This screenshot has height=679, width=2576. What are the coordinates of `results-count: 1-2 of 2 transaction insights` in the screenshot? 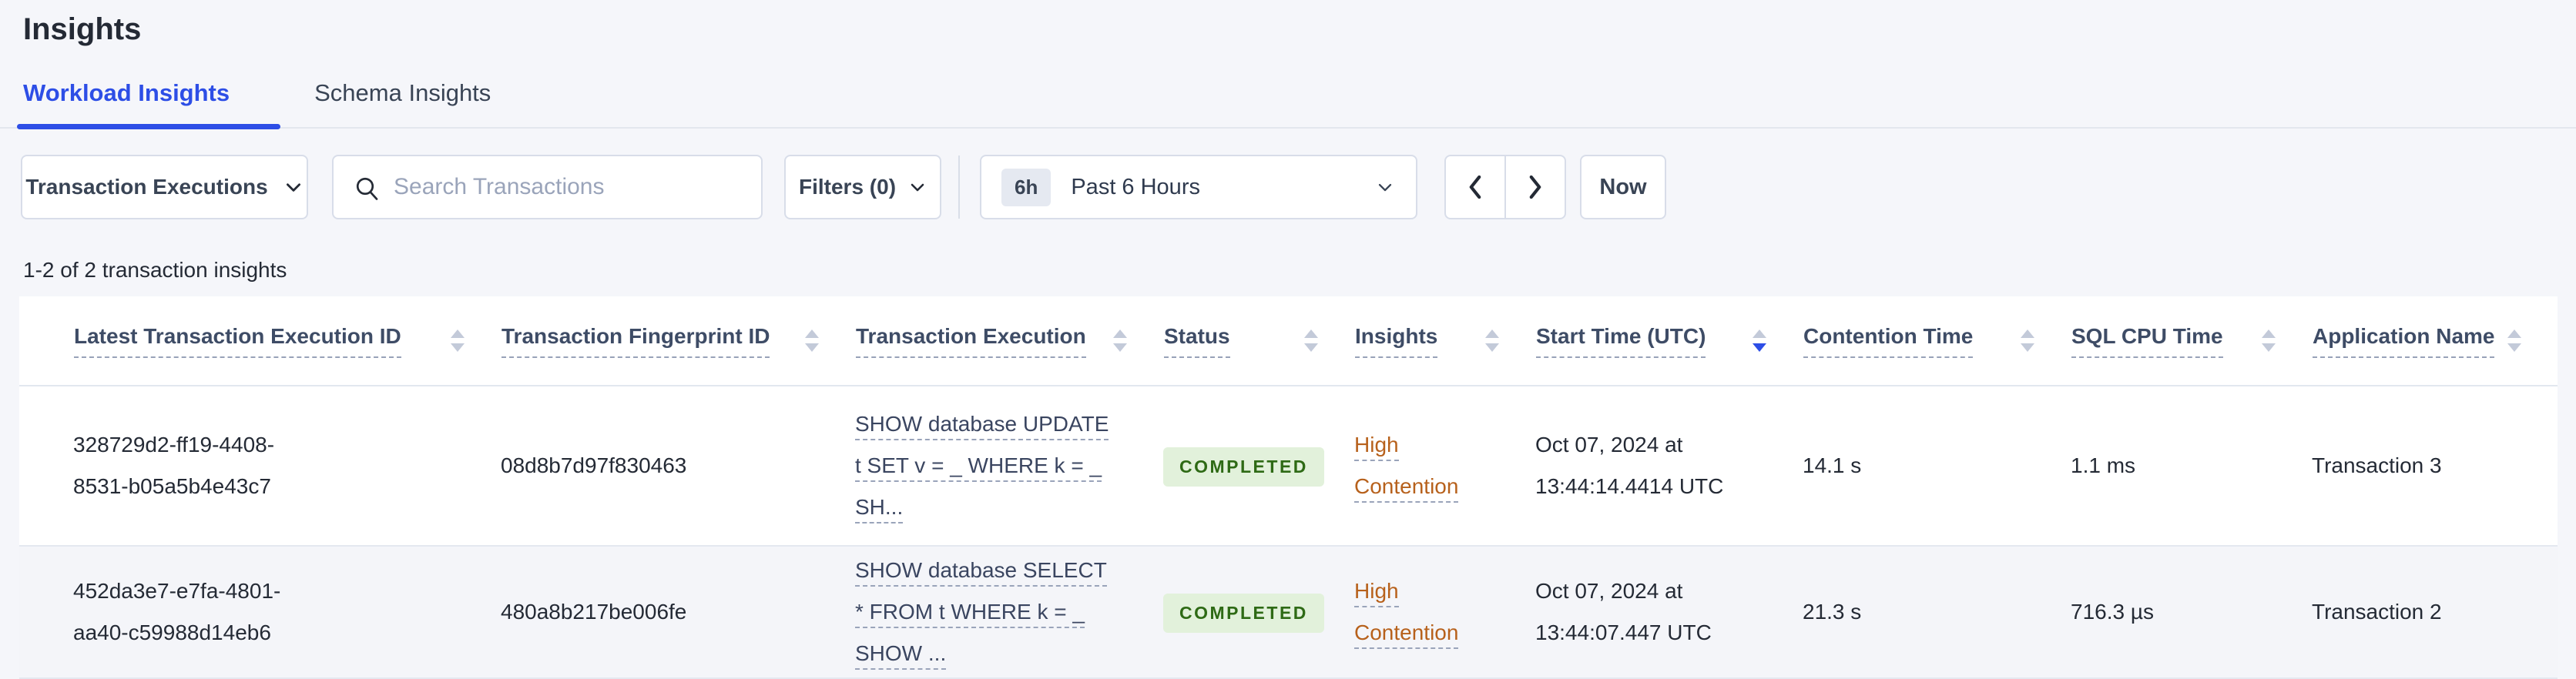 It's located at (155, 270).